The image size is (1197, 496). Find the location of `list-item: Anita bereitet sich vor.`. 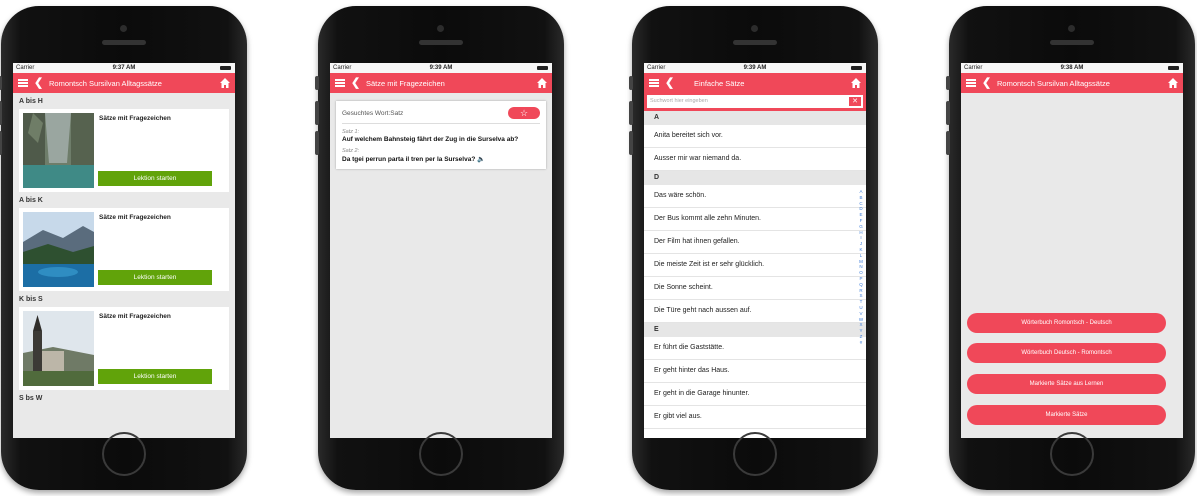

list-item: Anita bereitet sich vor. is located at coordinates (755, 136).